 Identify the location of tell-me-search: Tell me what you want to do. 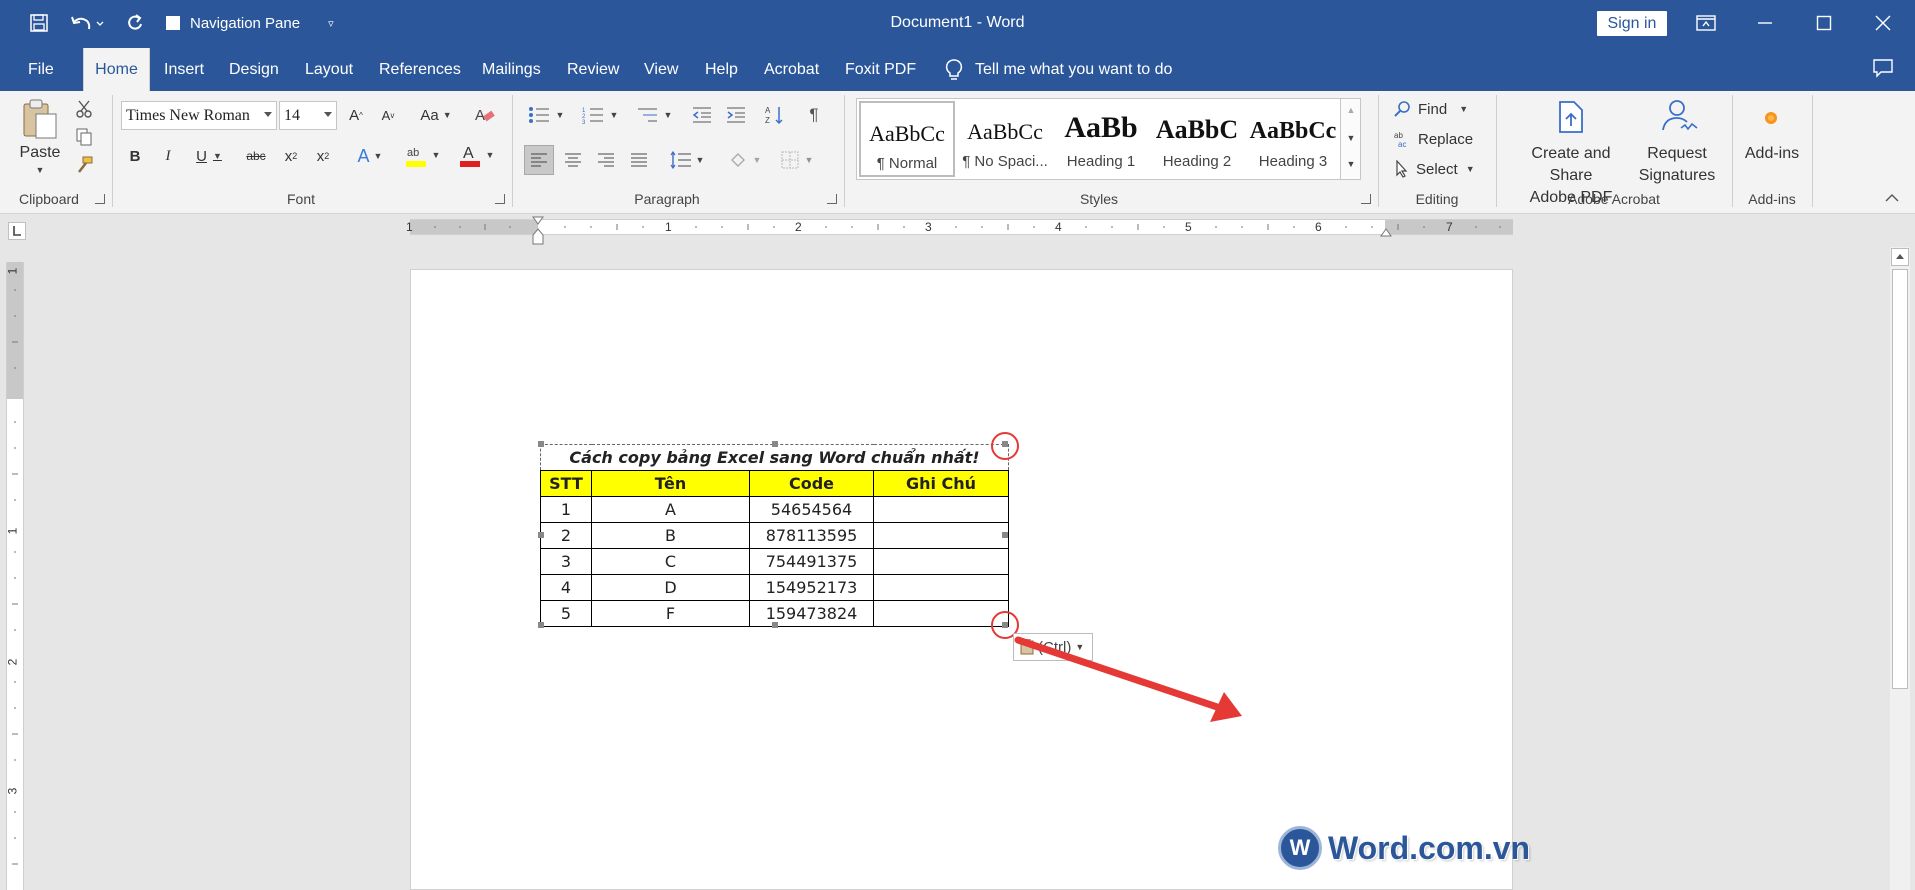
(1058, 69).